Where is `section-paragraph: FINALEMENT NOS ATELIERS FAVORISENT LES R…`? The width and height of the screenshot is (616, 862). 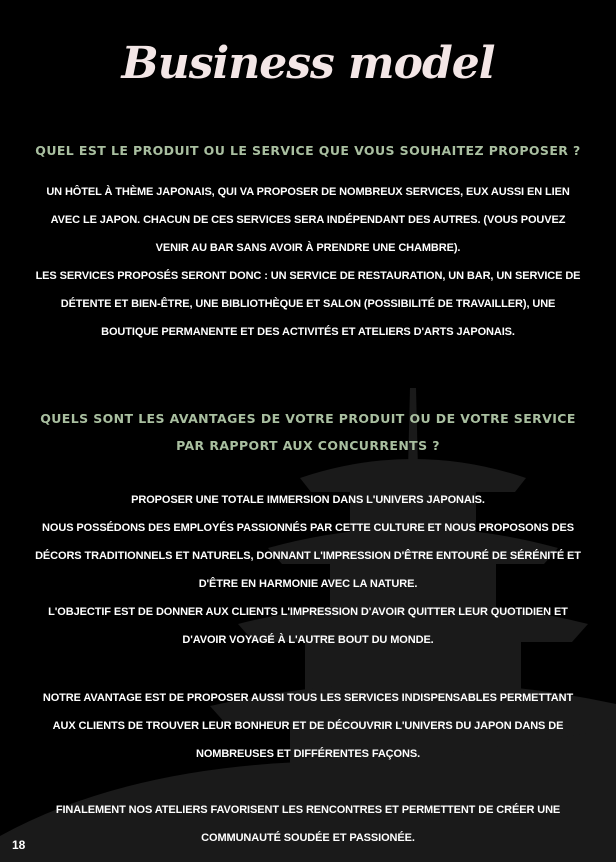
section-paragraph: FINALEMENT NOS ATELIERS FAVORISENT LES R… is located at coordinates (308, 824).